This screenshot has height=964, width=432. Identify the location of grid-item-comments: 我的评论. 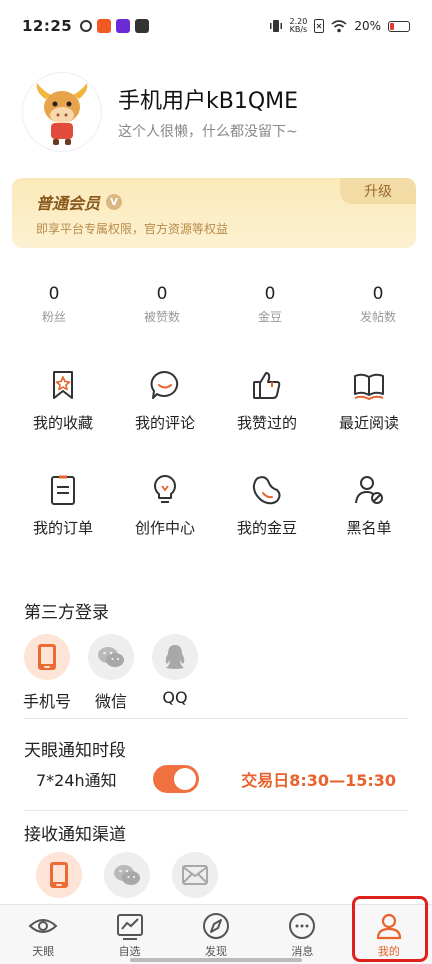
(165, 400).